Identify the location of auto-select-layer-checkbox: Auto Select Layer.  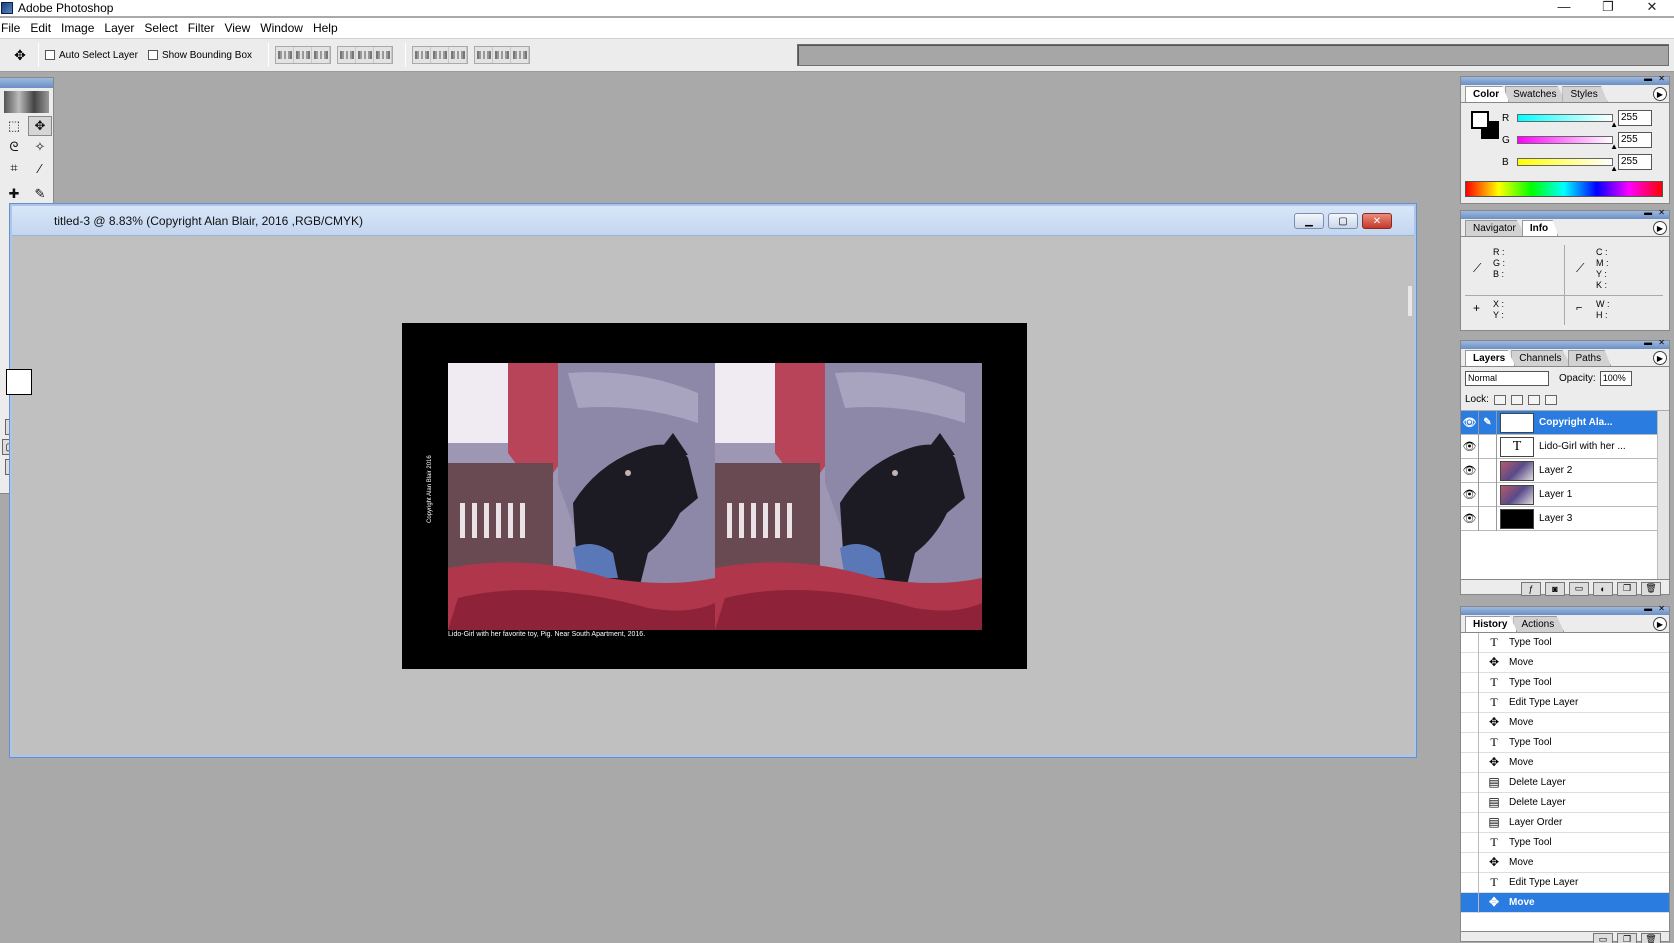
(91, 55).